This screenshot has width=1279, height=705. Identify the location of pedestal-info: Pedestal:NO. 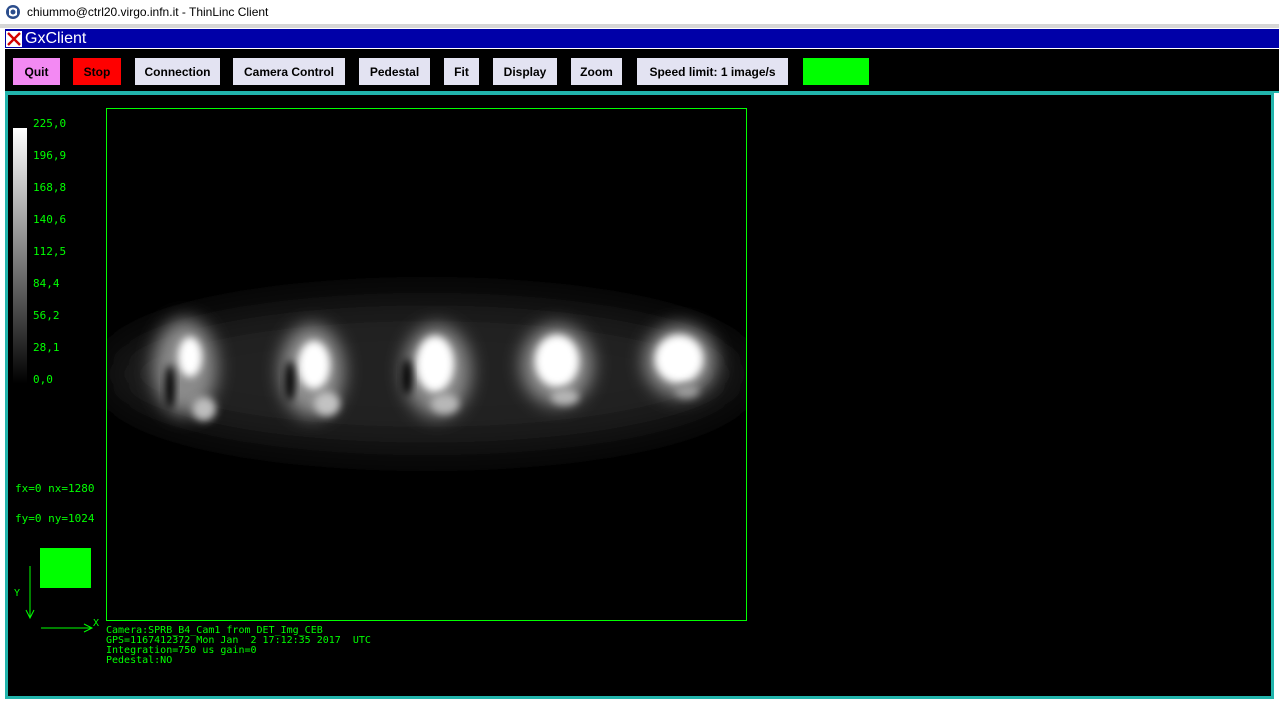
(139, 660).